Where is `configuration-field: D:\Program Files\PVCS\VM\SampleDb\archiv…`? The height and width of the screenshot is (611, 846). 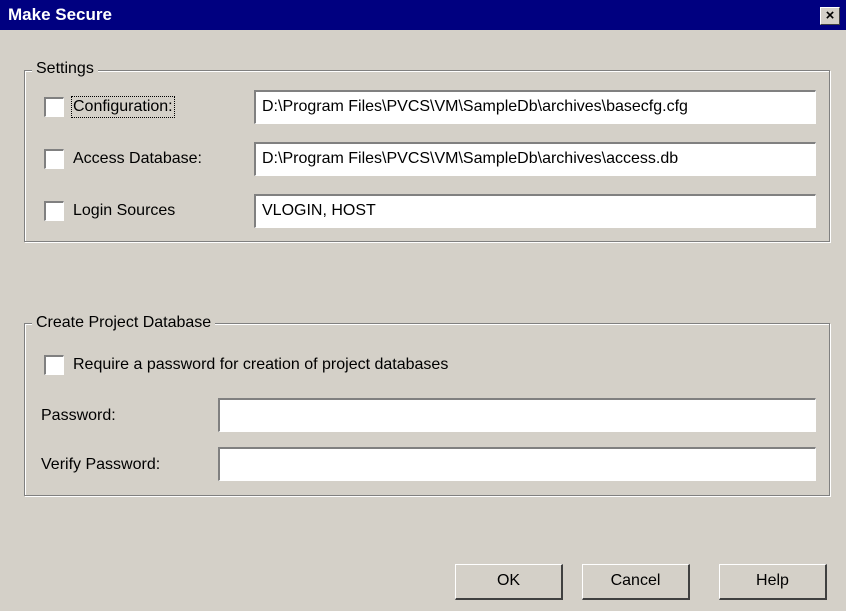 configuration-field: D:\Program Files\PVCS\VM\SampleDb\archiv… is located at coordinates (535, 107).